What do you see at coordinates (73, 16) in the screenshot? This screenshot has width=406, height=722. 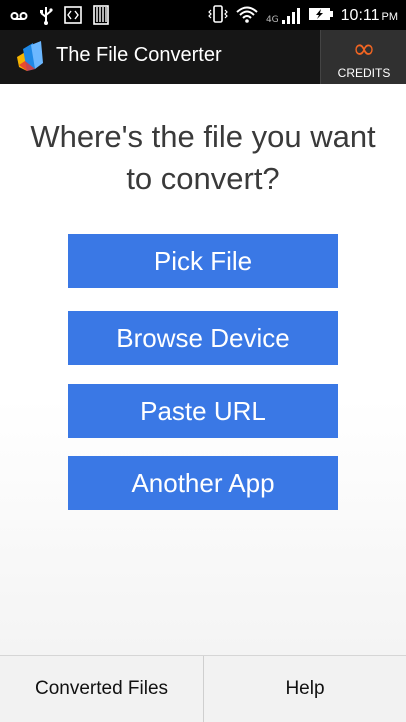 I see `code-icon` at bounding box center [73, 16].